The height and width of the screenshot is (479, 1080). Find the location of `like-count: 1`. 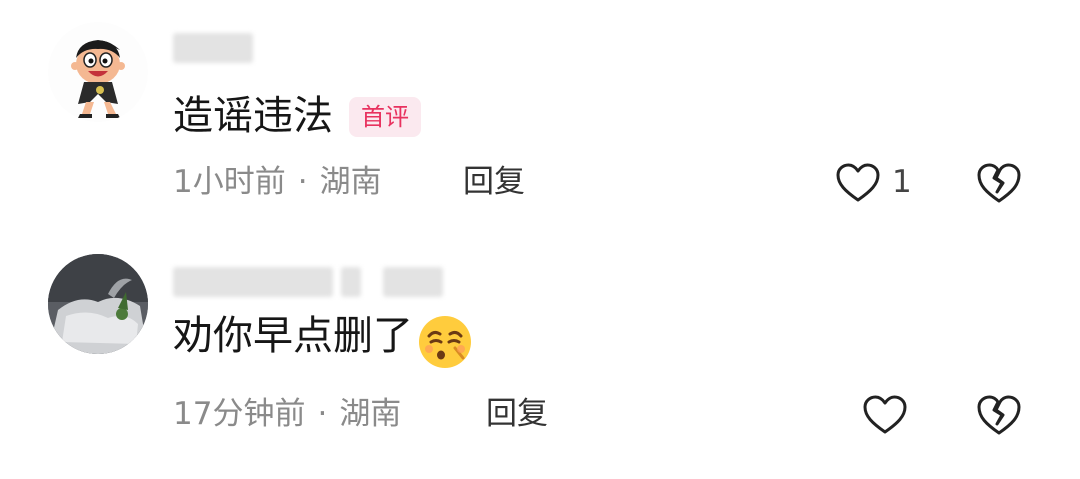

like-count: 1 is located at coordinates (902, 182).